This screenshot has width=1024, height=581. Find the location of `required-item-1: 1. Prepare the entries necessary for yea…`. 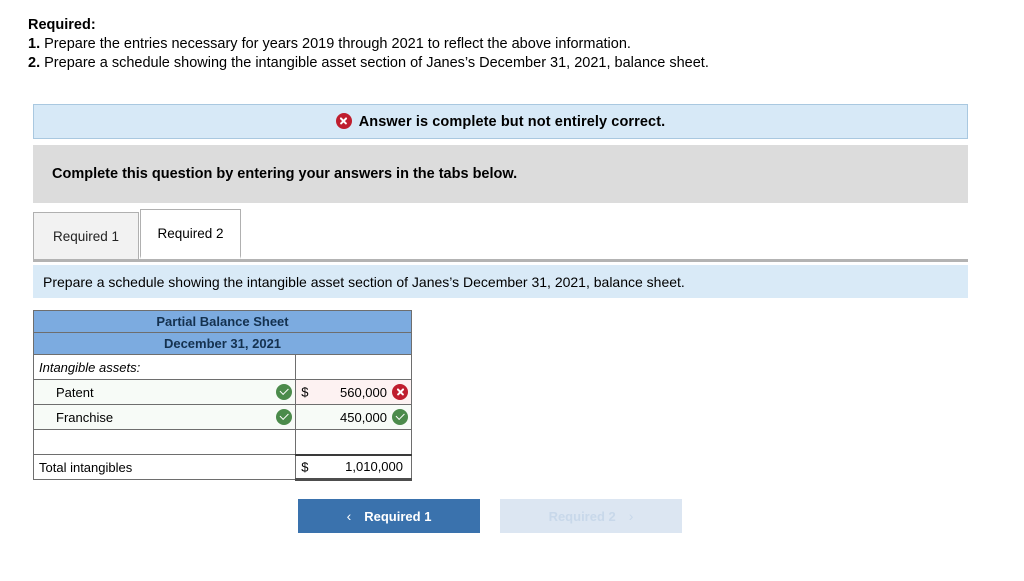

required-item-1: 1. Prepare the entries necessary for yea… is located at coordinates (508, 44).